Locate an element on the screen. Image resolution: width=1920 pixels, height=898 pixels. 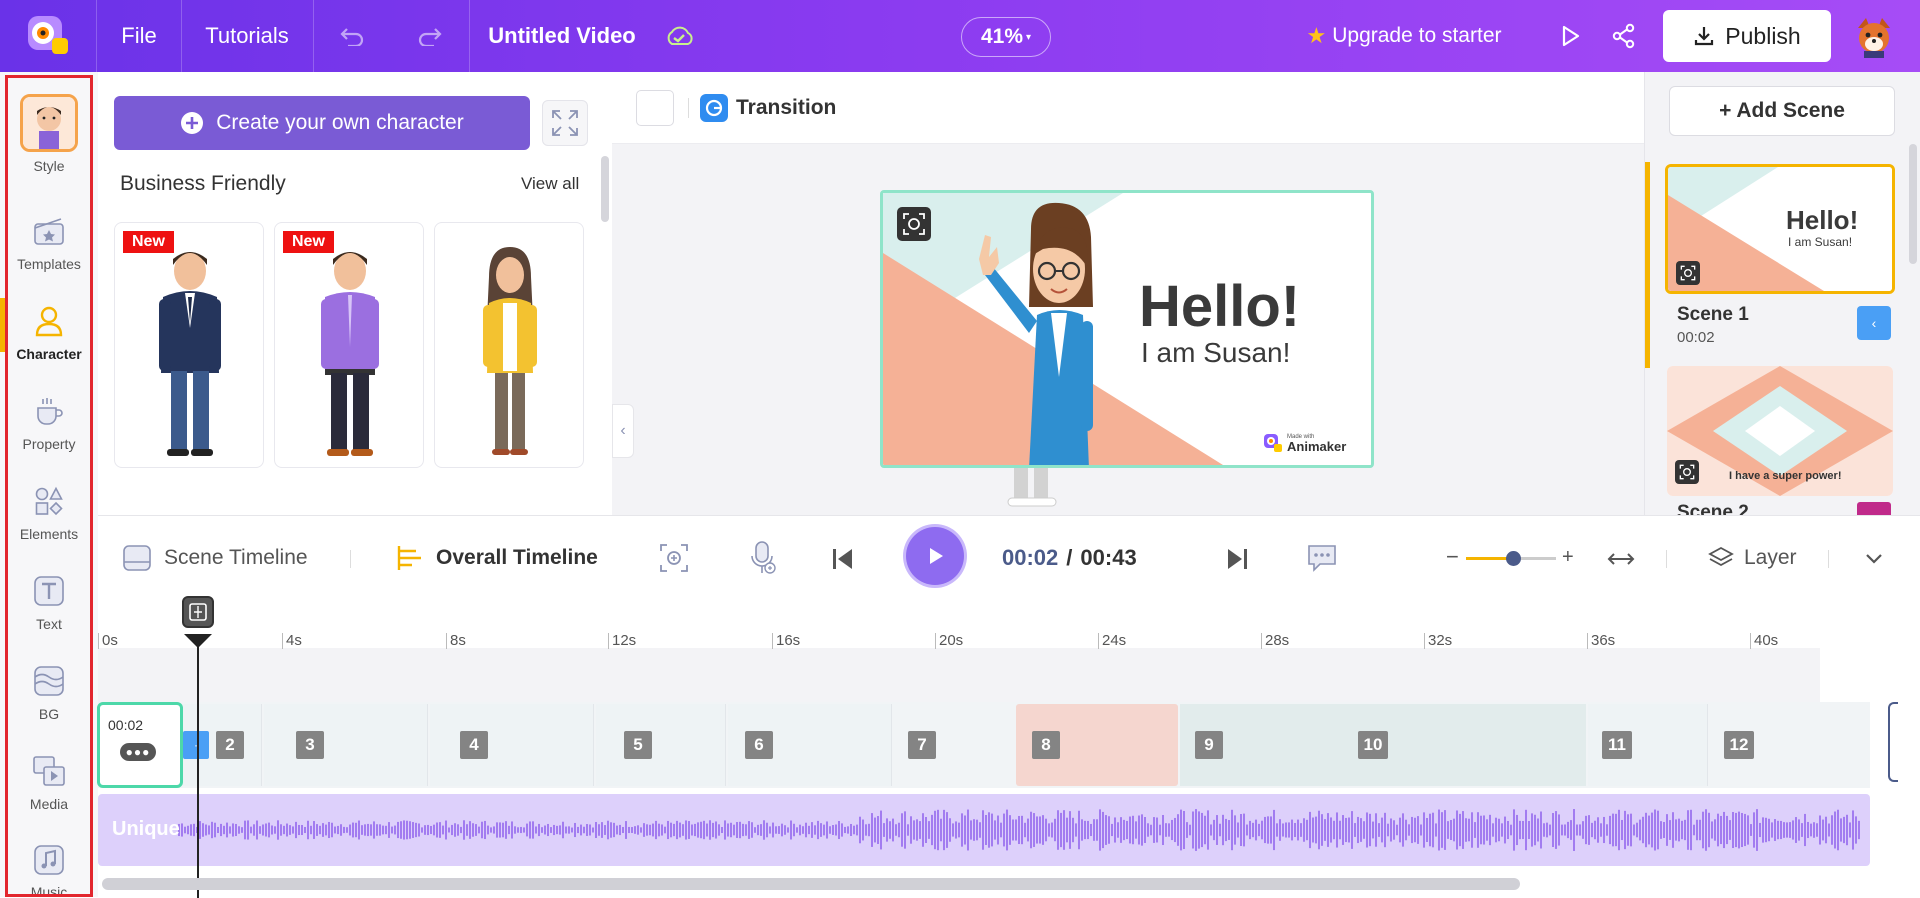
overall-timeline-tab: Overall Timeline is located at coordinates (496, 558).